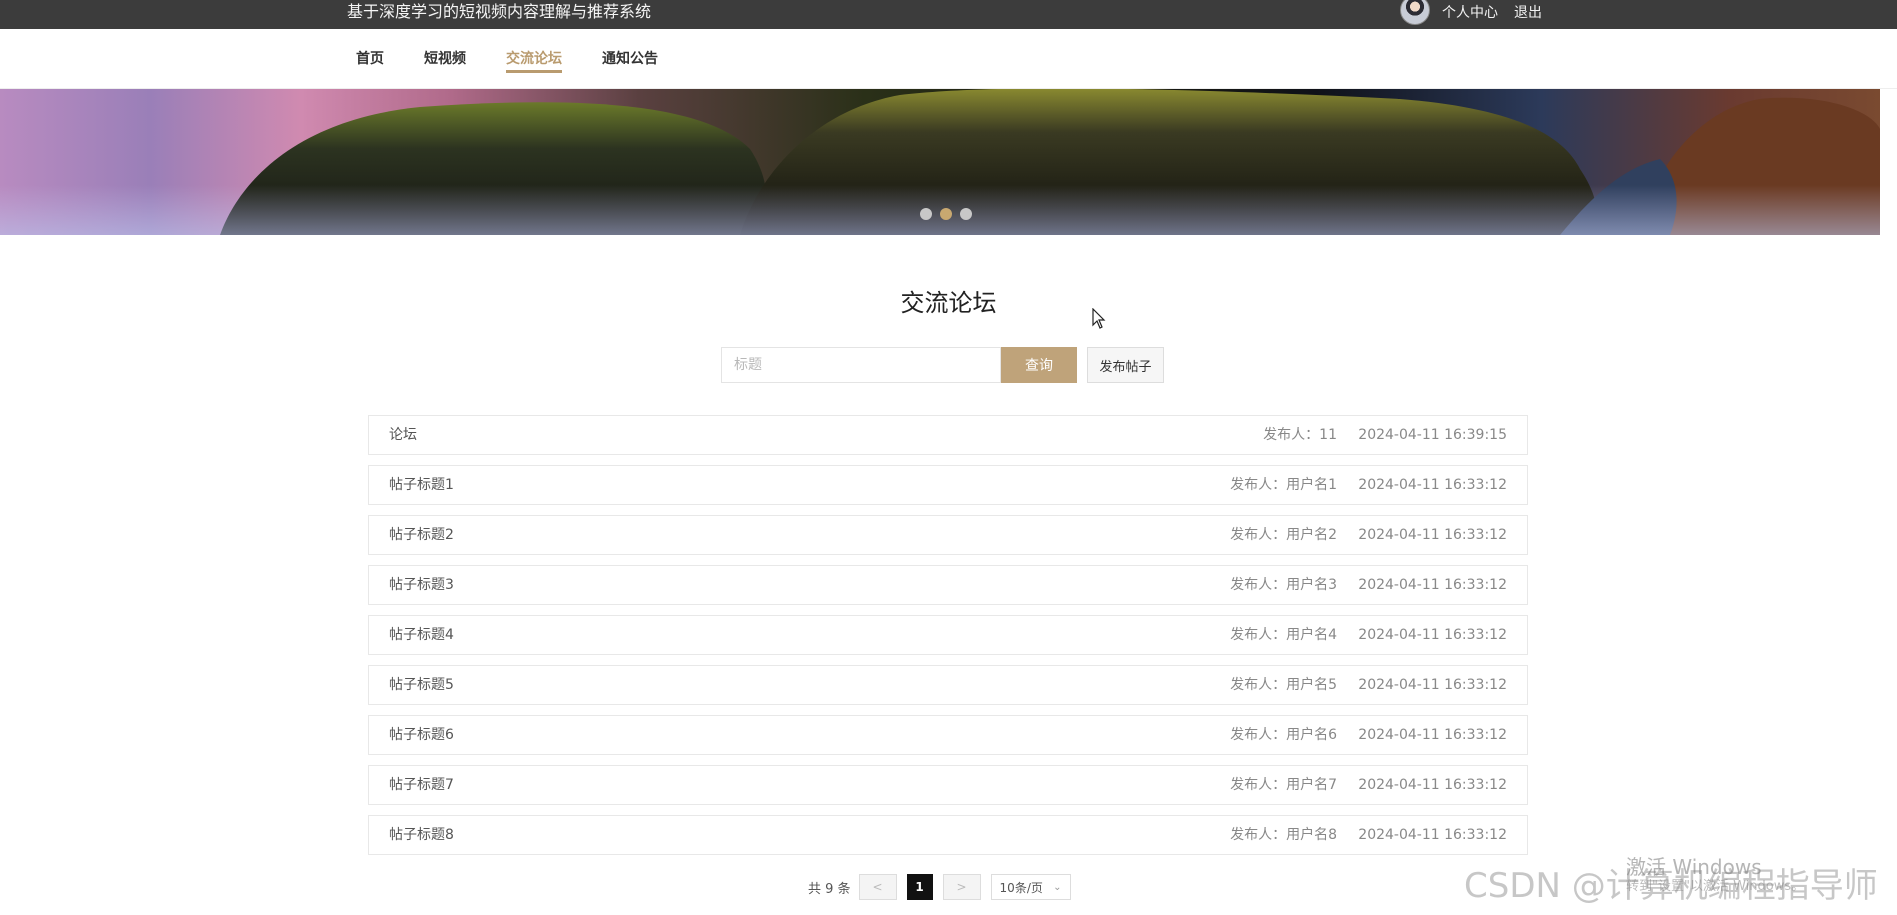 The width and height of the screenshot is (1897, 915). Describe the element at coordinates (499, 11) in the screenshot. I see `site-title: 基于深度学习的短视频内容理解与推荐系统` at that location.